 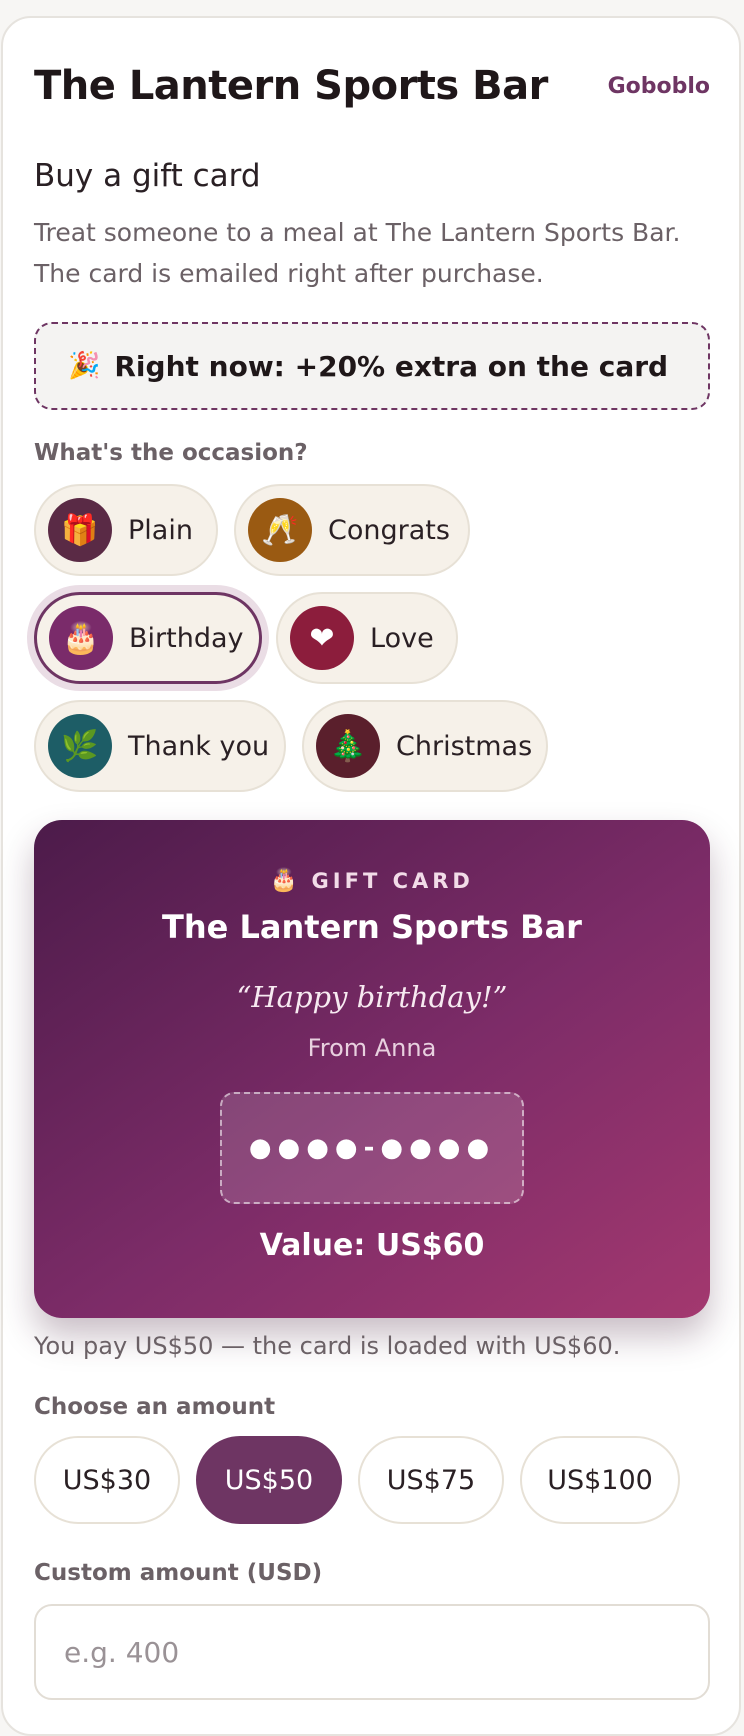 What do you see at coordinates (160, 530) in the screenshot?
I see `occasion-chip-label: Plain` at bounding box center [160, 530].